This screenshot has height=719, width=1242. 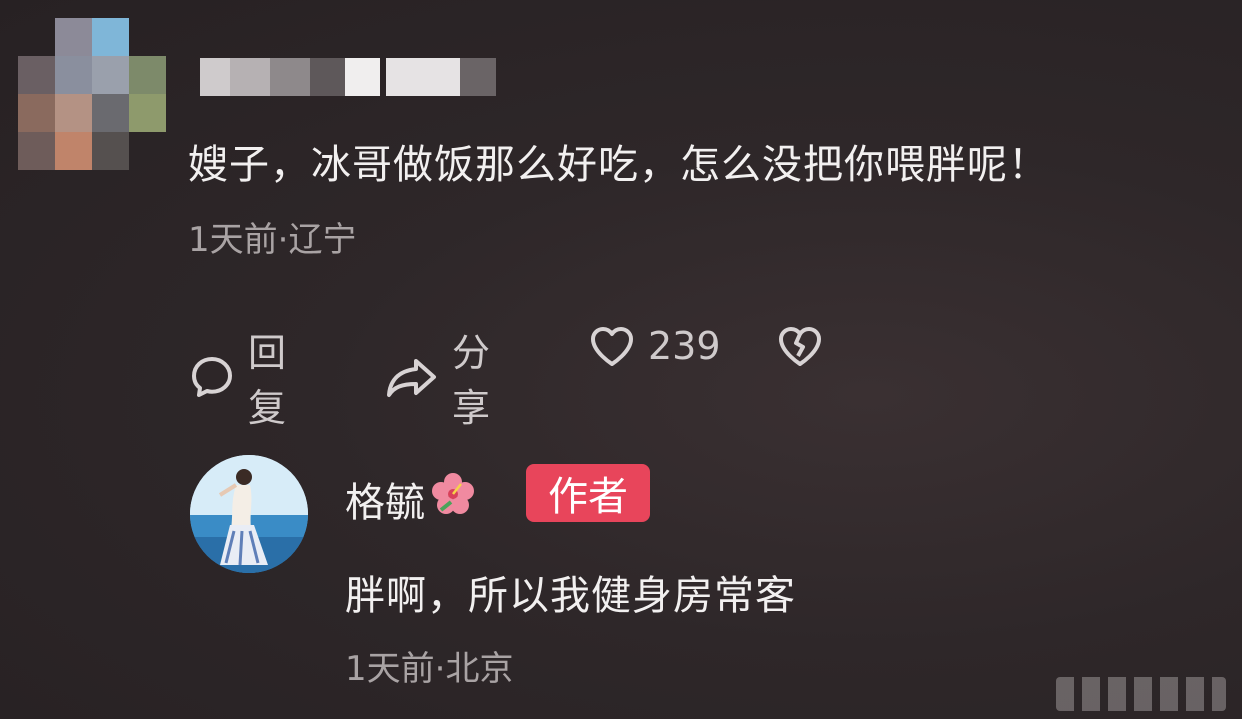 I want to click on comment-meta: 1天前·辽宁, so click(x=272, y=240).